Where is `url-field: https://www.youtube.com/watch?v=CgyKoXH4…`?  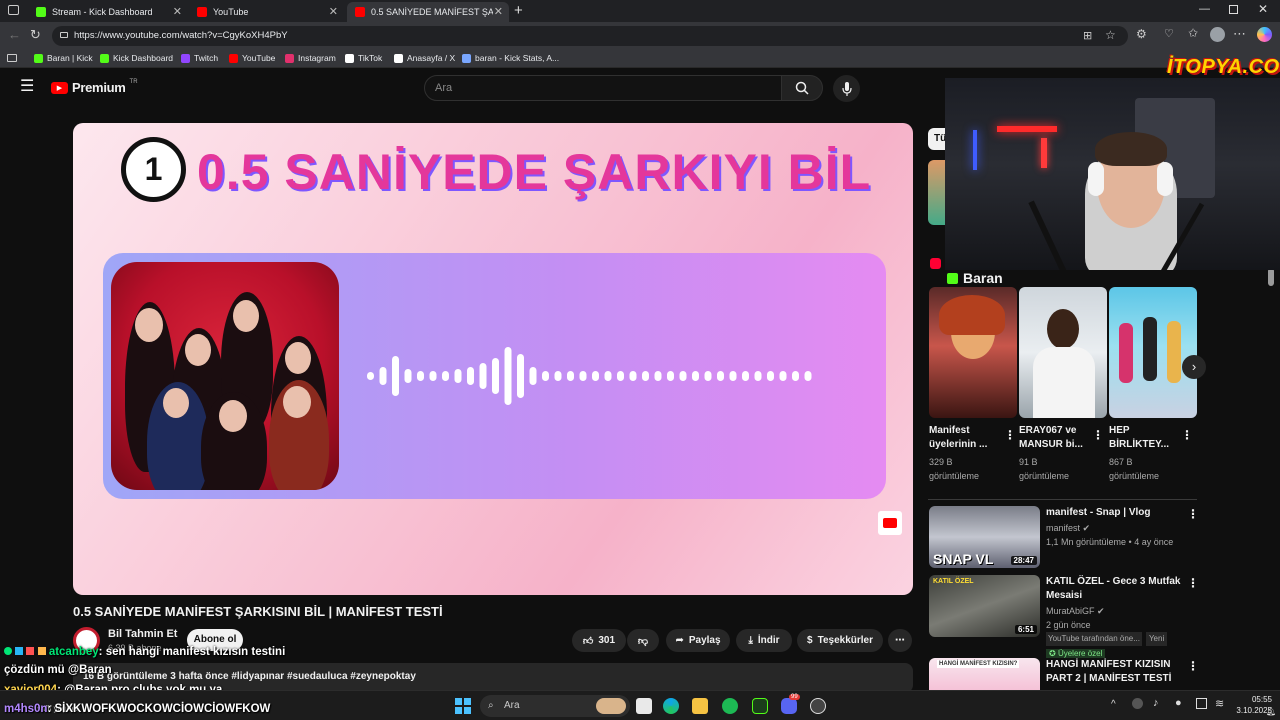
url-field: https://www.youtube.com/watch?v=CgyKoXH4… is located at coordinates (590, 36).